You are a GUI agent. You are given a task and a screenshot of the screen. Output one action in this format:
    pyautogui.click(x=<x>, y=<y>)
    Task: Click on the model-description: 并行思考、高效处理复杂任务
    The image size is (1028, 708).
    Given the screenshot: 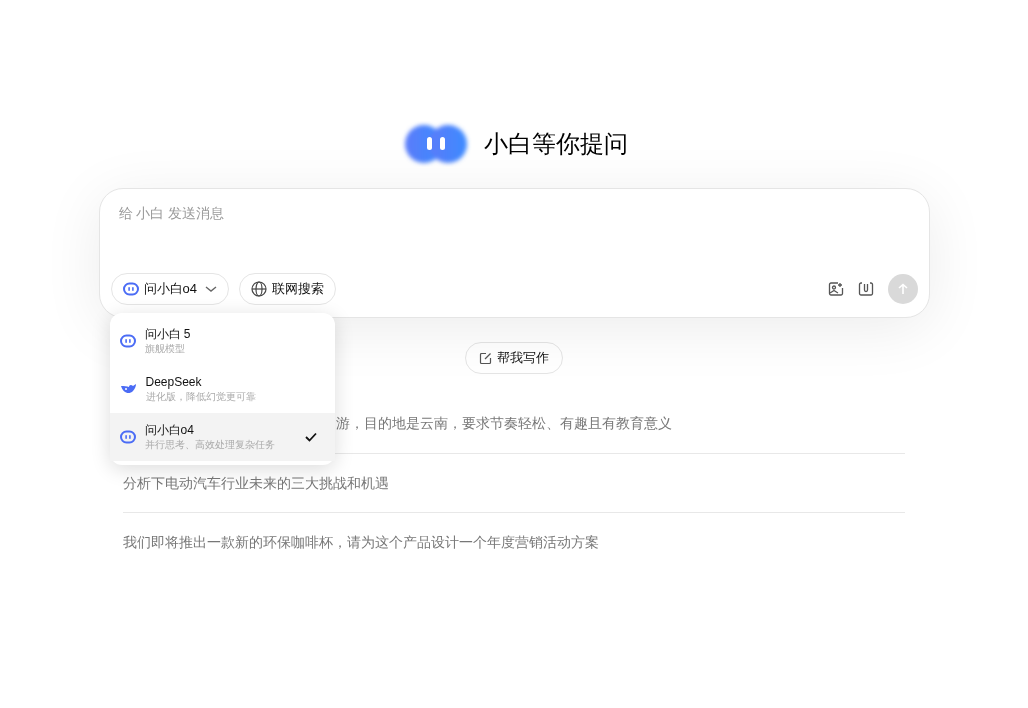 What is the action you would take?
    pyautogui.click(x=210, y=445)
    